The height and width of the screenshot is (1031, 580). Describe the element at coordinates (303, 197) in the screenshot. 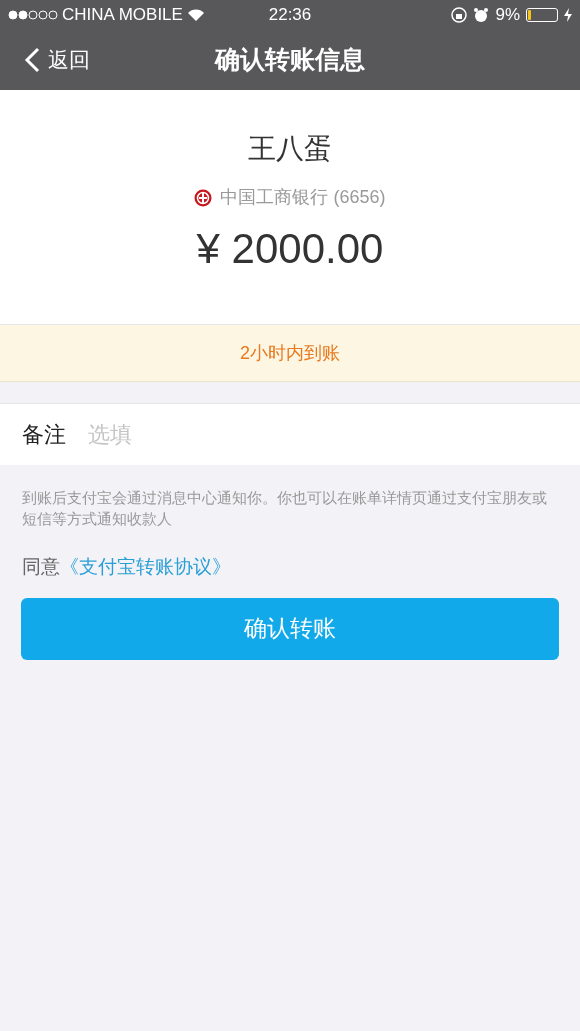

I see `bank-account: 中国工商银行 (6656)` at that location.